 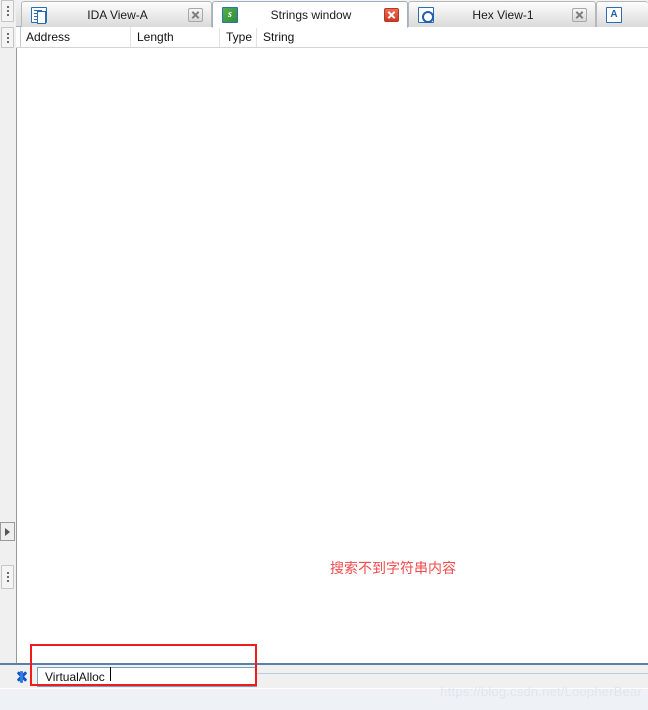 What do you see at coordinates (452, 37) in the screenshot?
I see `column-header-string: String` at bounding box center [452, 37].